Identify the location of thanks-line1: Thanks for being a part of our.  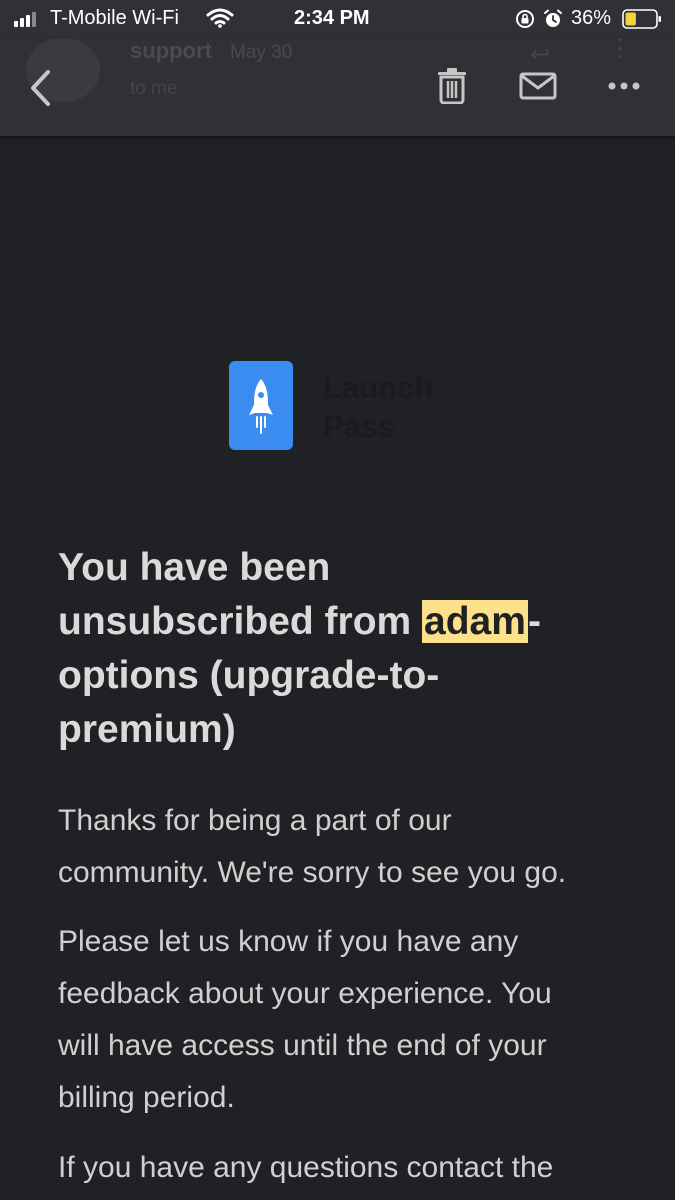
(255, 820).